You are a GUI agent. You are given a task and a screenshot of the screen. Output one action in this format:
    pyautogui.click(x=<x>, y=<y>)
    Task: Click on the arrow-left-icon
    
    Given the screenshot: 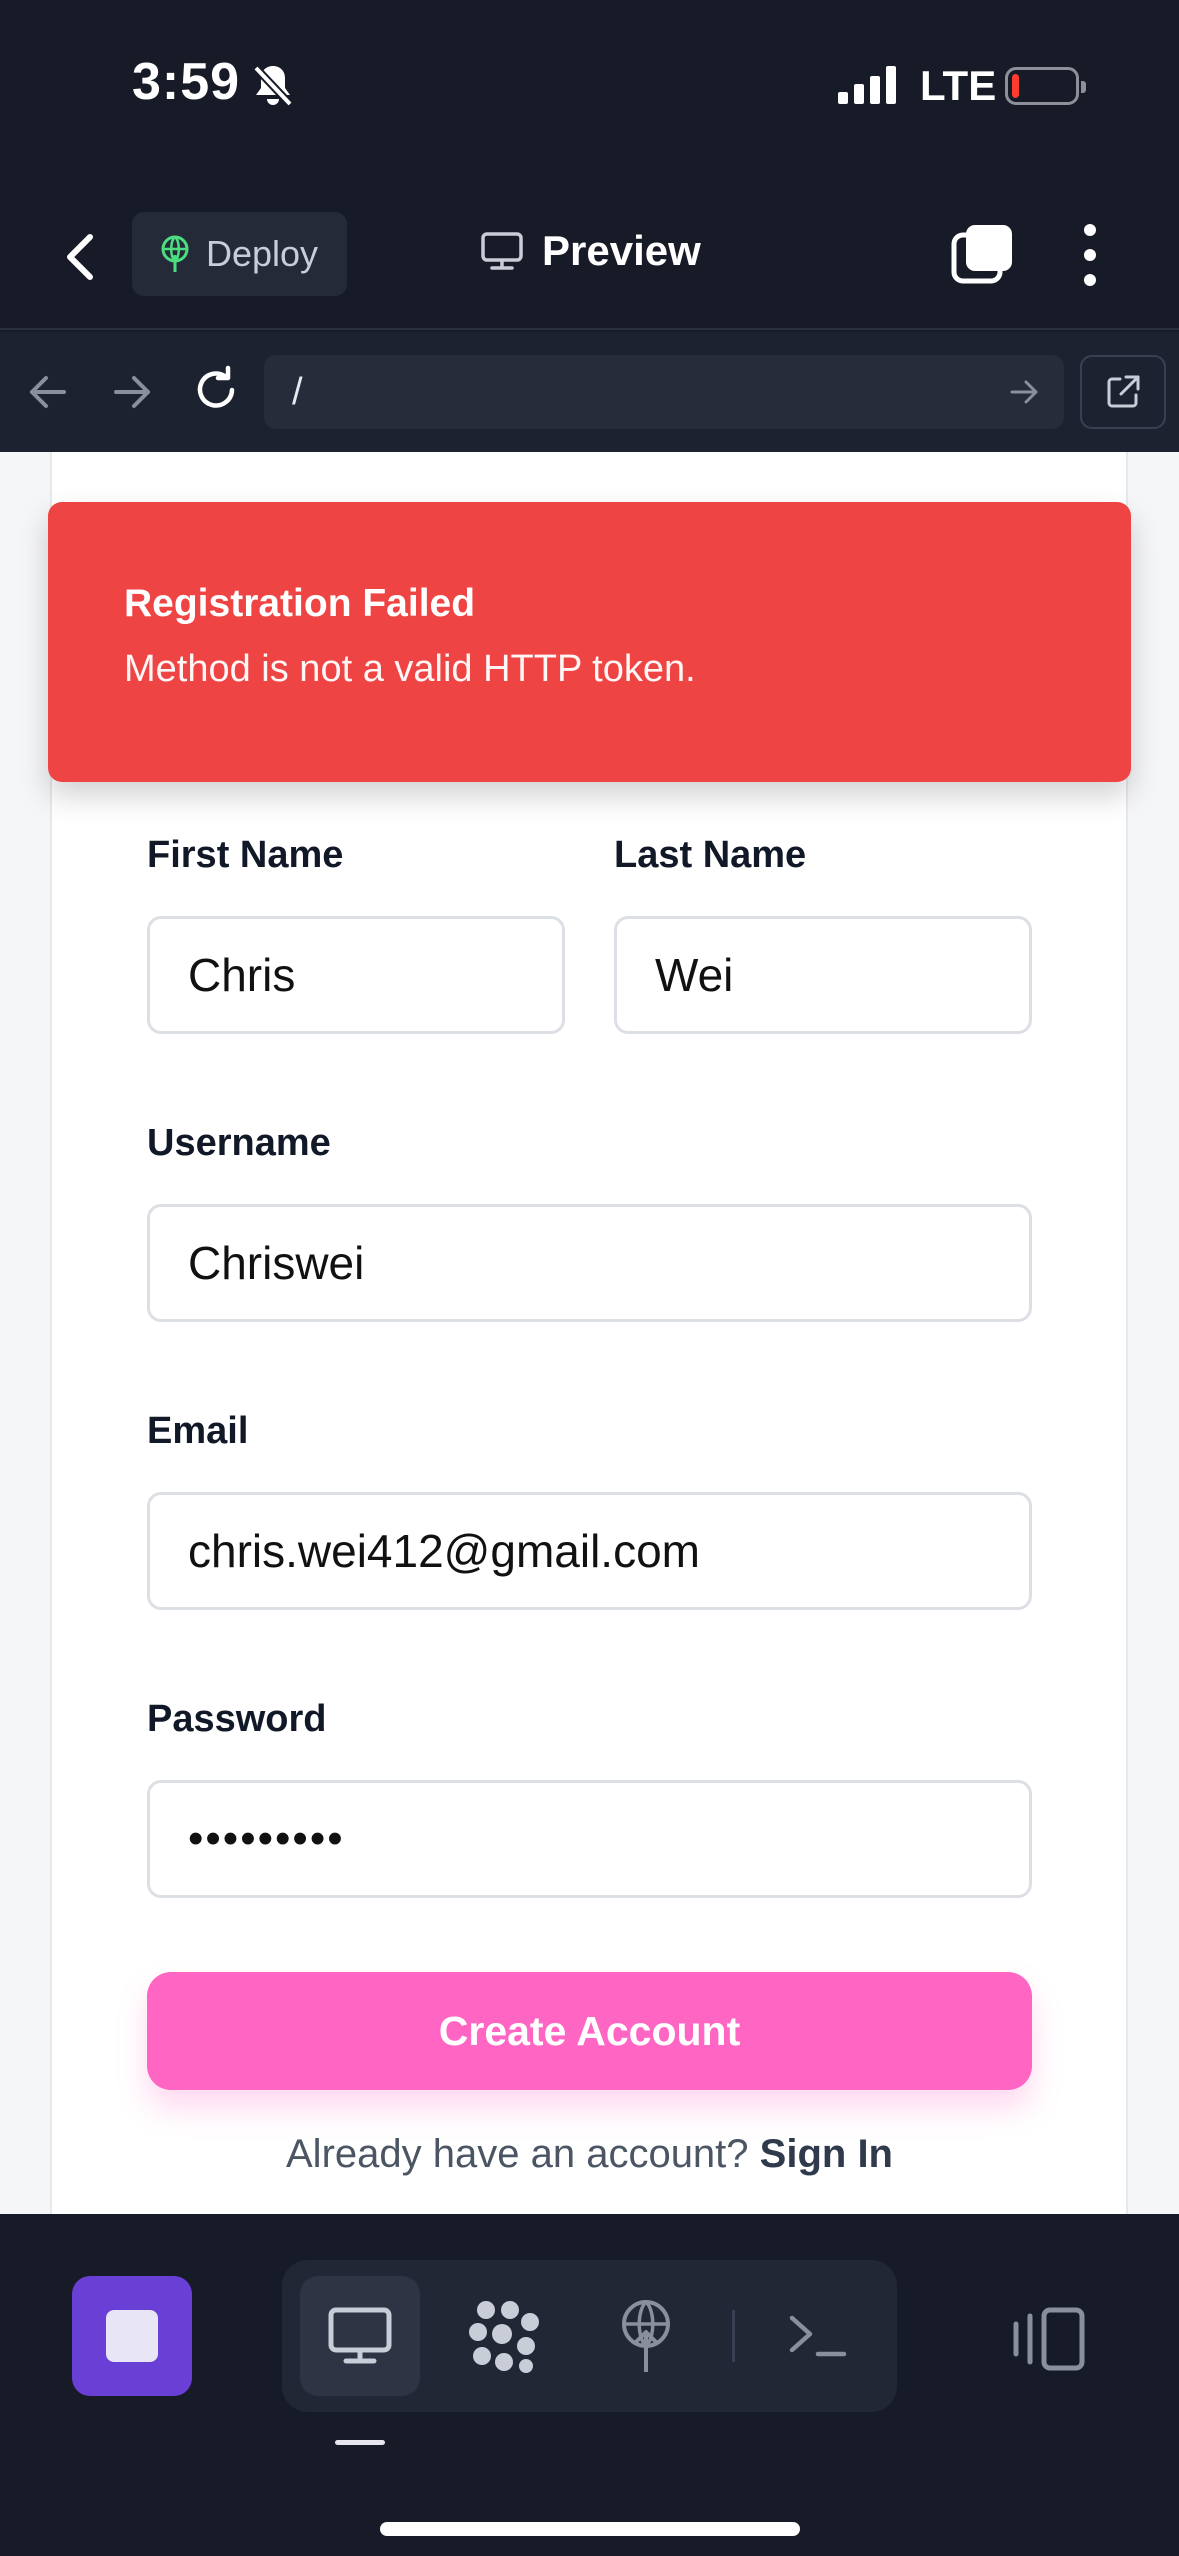 What is the action you would take?
    pyautogui.click(x=48, y=392)
    